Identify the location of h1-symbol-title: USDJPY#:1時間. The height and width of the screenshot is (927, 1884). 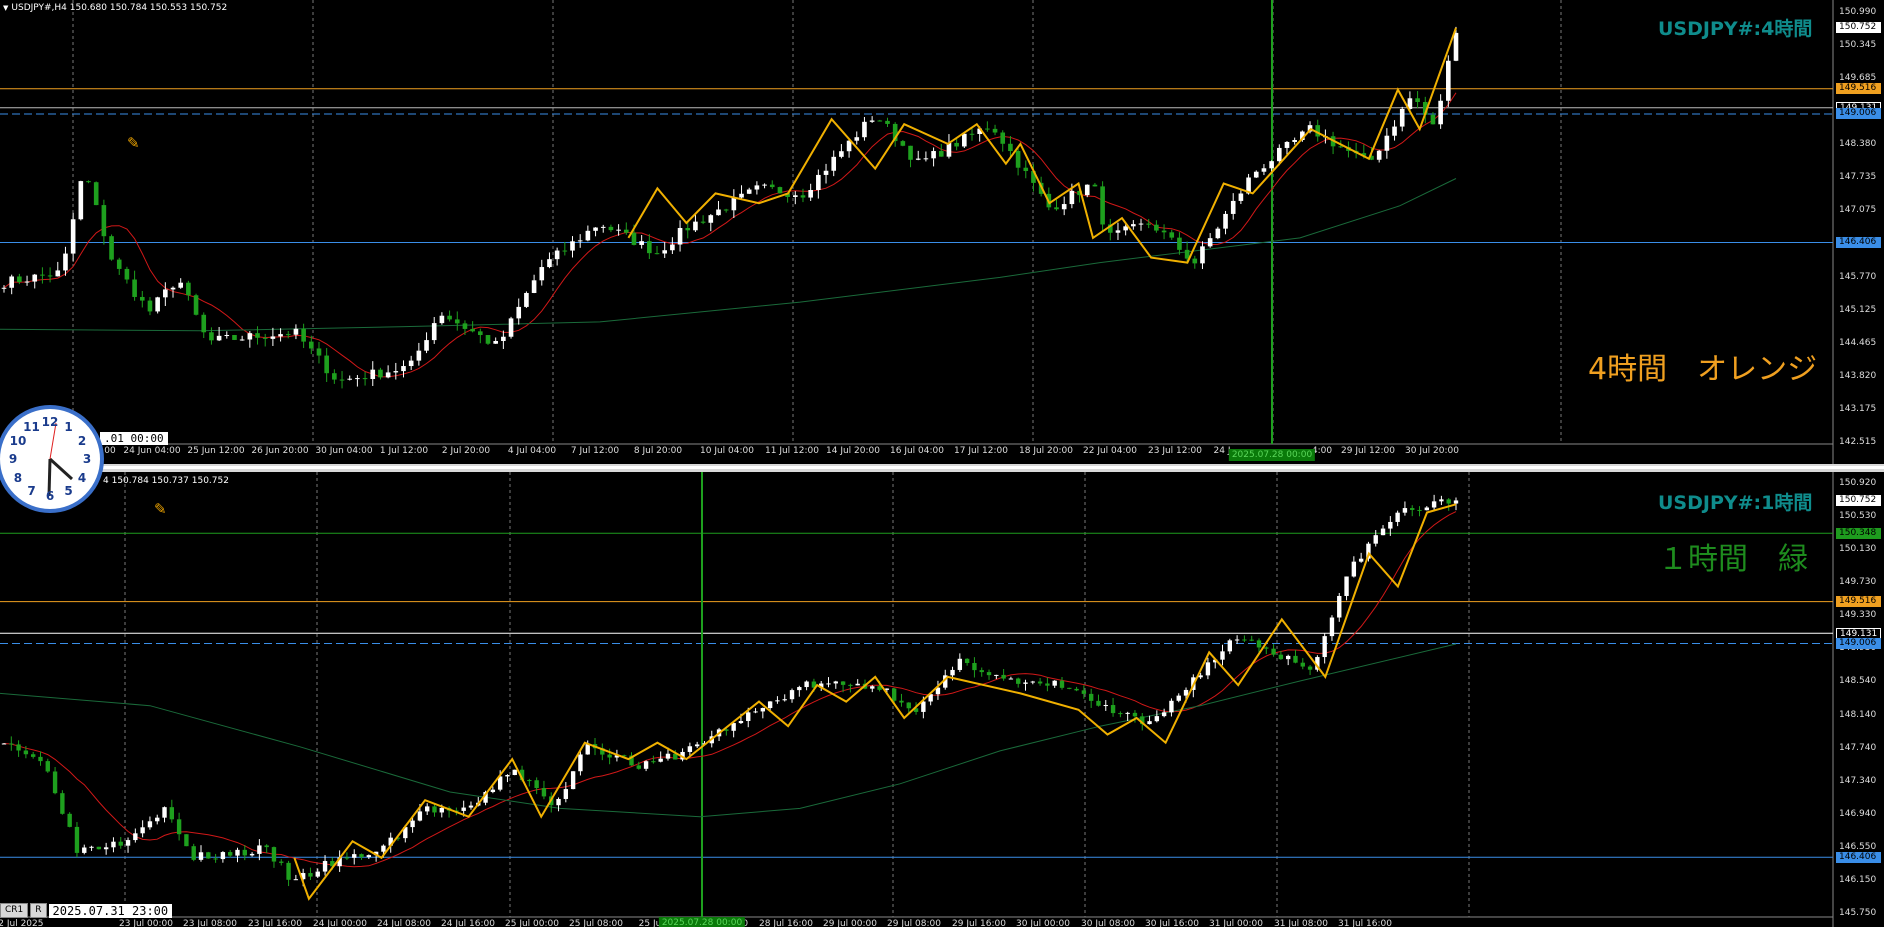
(1735, 503).